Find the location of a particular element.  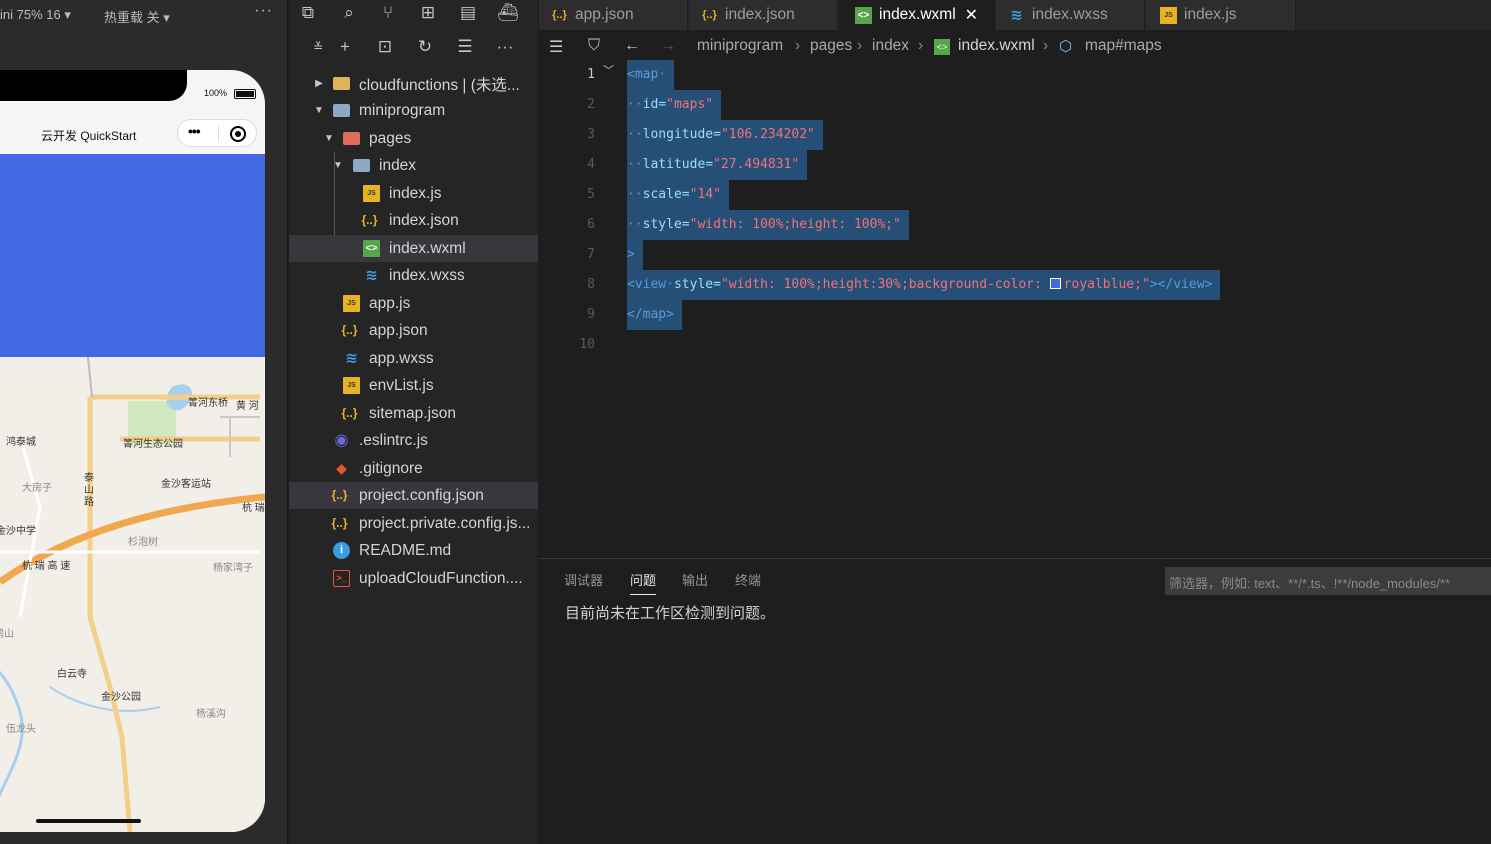

tab-index-wxss: ≋ index.wxss is located at coordinates (1070, 15).